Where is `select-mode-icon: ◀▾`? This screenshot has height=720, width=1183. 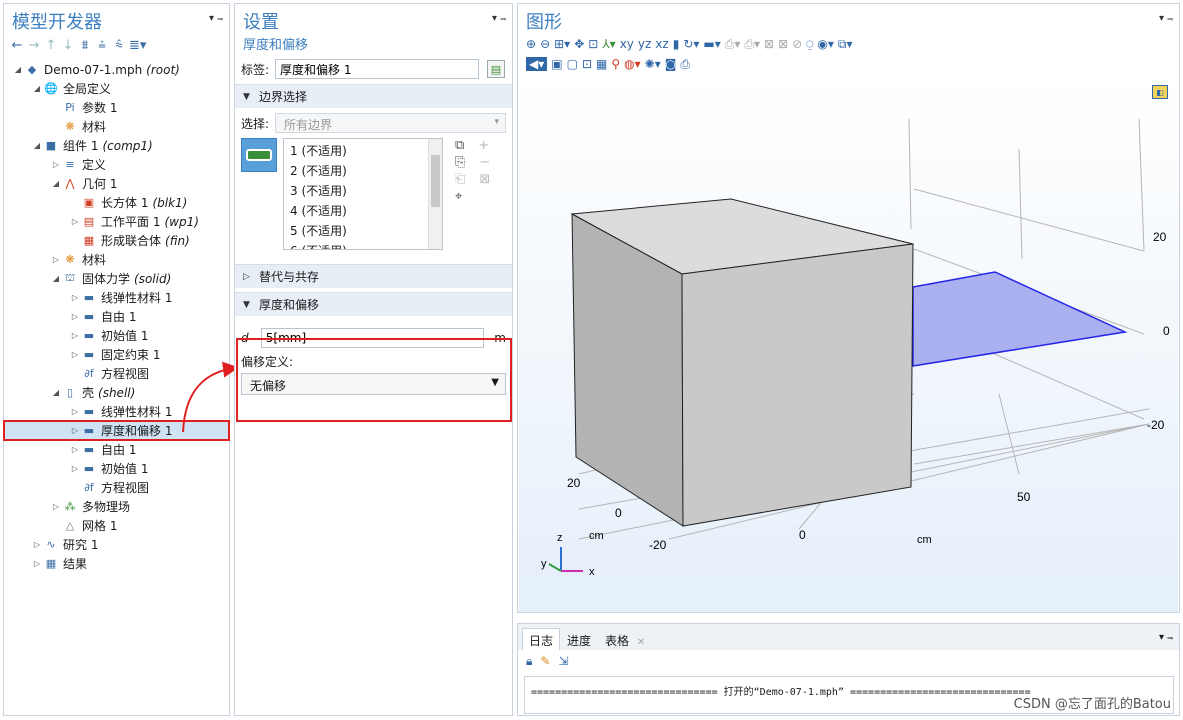 select-mode-icon: ◀▾ is located at coordinates (537, 64).